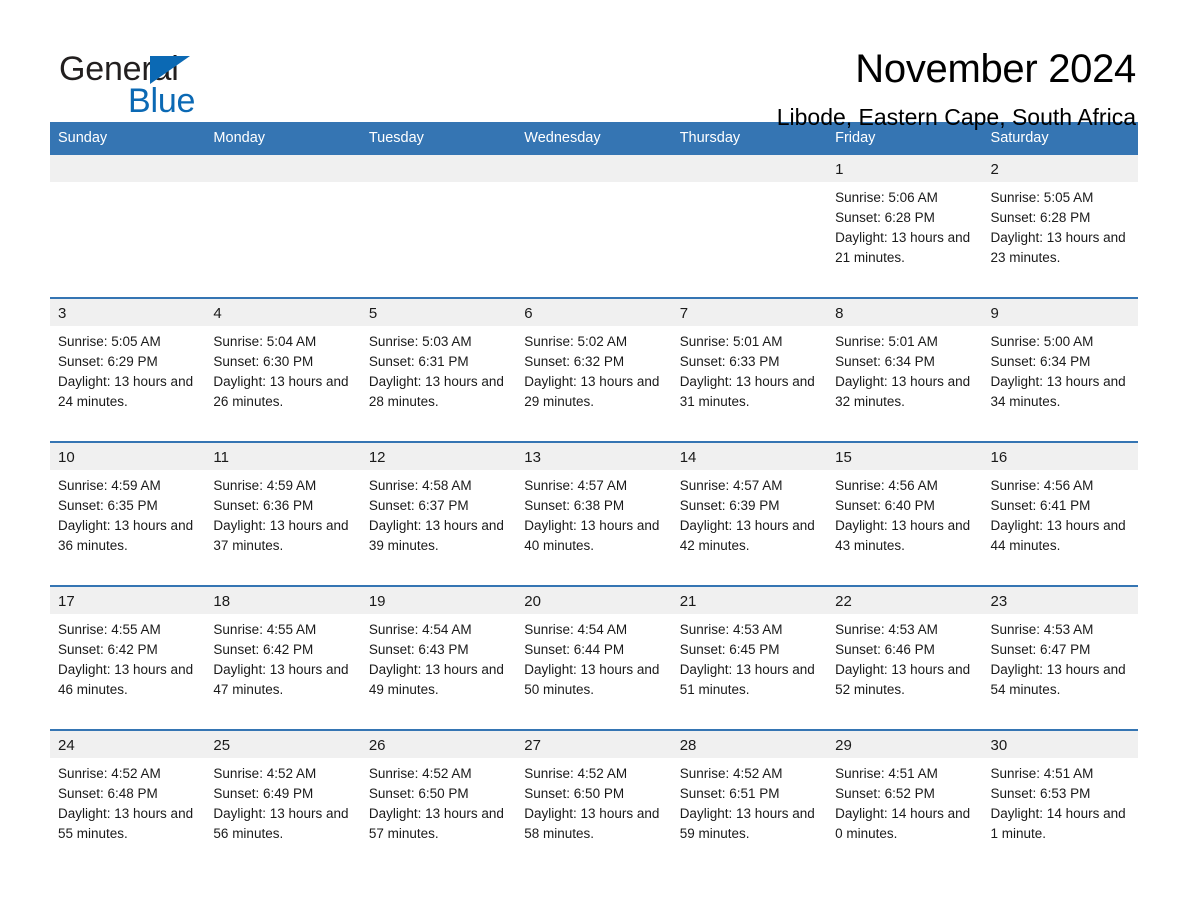 The image size is (1188, 918). I want to click on daylight-text: Daylight: 13 hours and 32 minutes., so click(903, 391).